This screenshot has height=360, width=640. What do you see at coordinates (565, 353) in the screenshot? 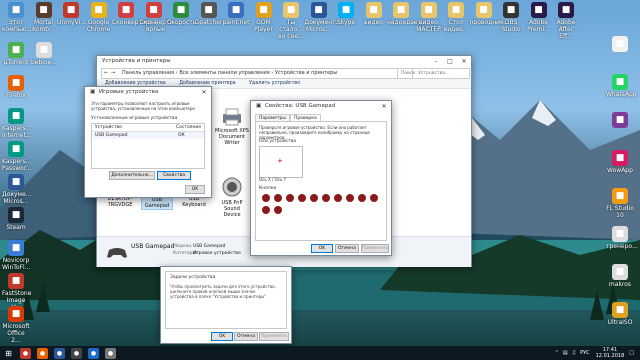
I see `network-icon: ▤` at bounding box center [565, 353].